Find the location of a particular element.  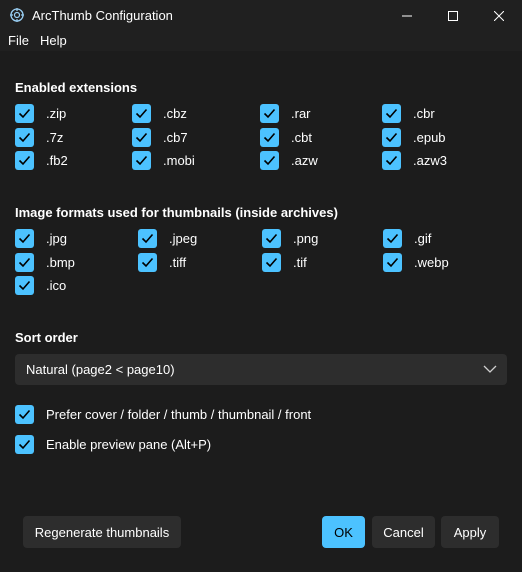

checkbox-format-gif: .gif is located at coordinates (407, 238).